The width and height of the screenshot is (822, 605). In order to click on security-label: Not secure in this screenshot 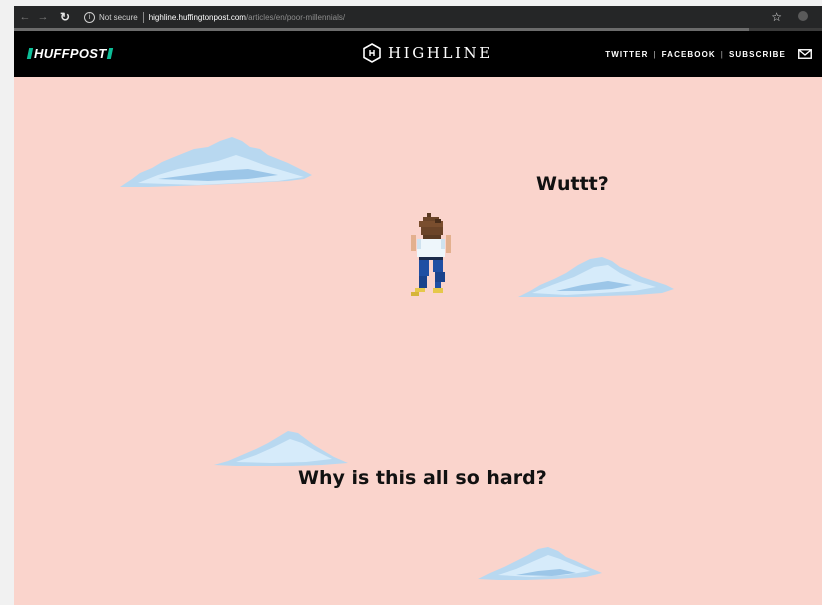, I will do `click(118, 17)`.